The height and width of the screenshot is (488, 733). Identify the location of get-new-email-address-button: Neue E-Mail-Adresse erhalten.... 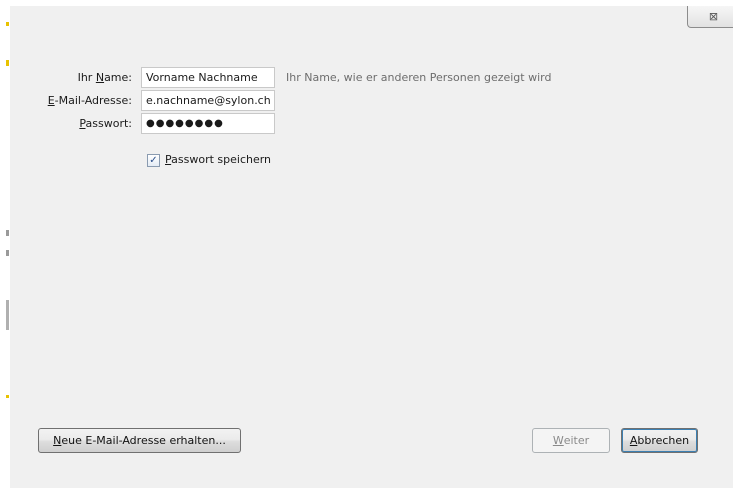
(139, 440).